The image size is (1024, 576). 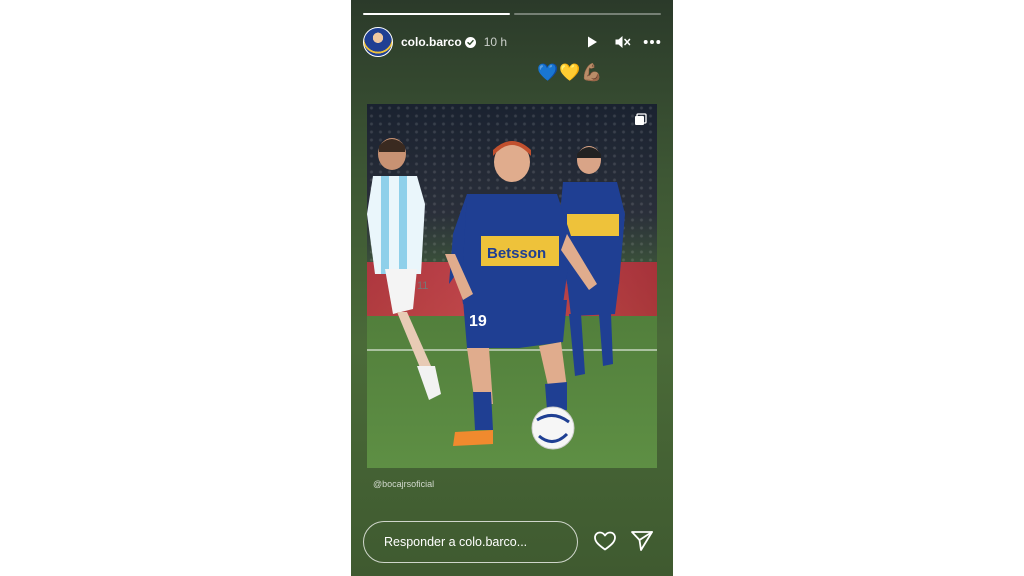 What do you see at coordinates (512, 14) in the screenshot?
I see `story-progress-bar` at bounding box center [512, 14].